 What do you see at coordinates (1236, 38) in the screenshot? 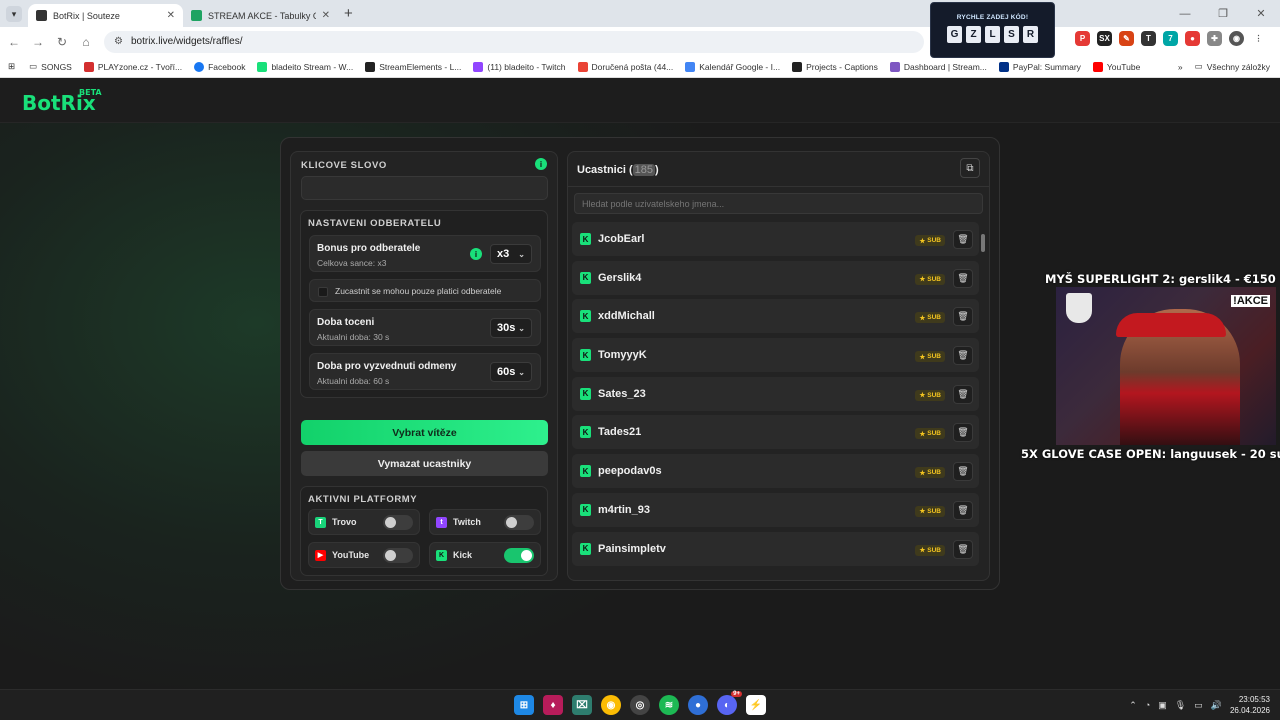
I see `profile-avatar: ◉` at bounding box center [1236, 38].